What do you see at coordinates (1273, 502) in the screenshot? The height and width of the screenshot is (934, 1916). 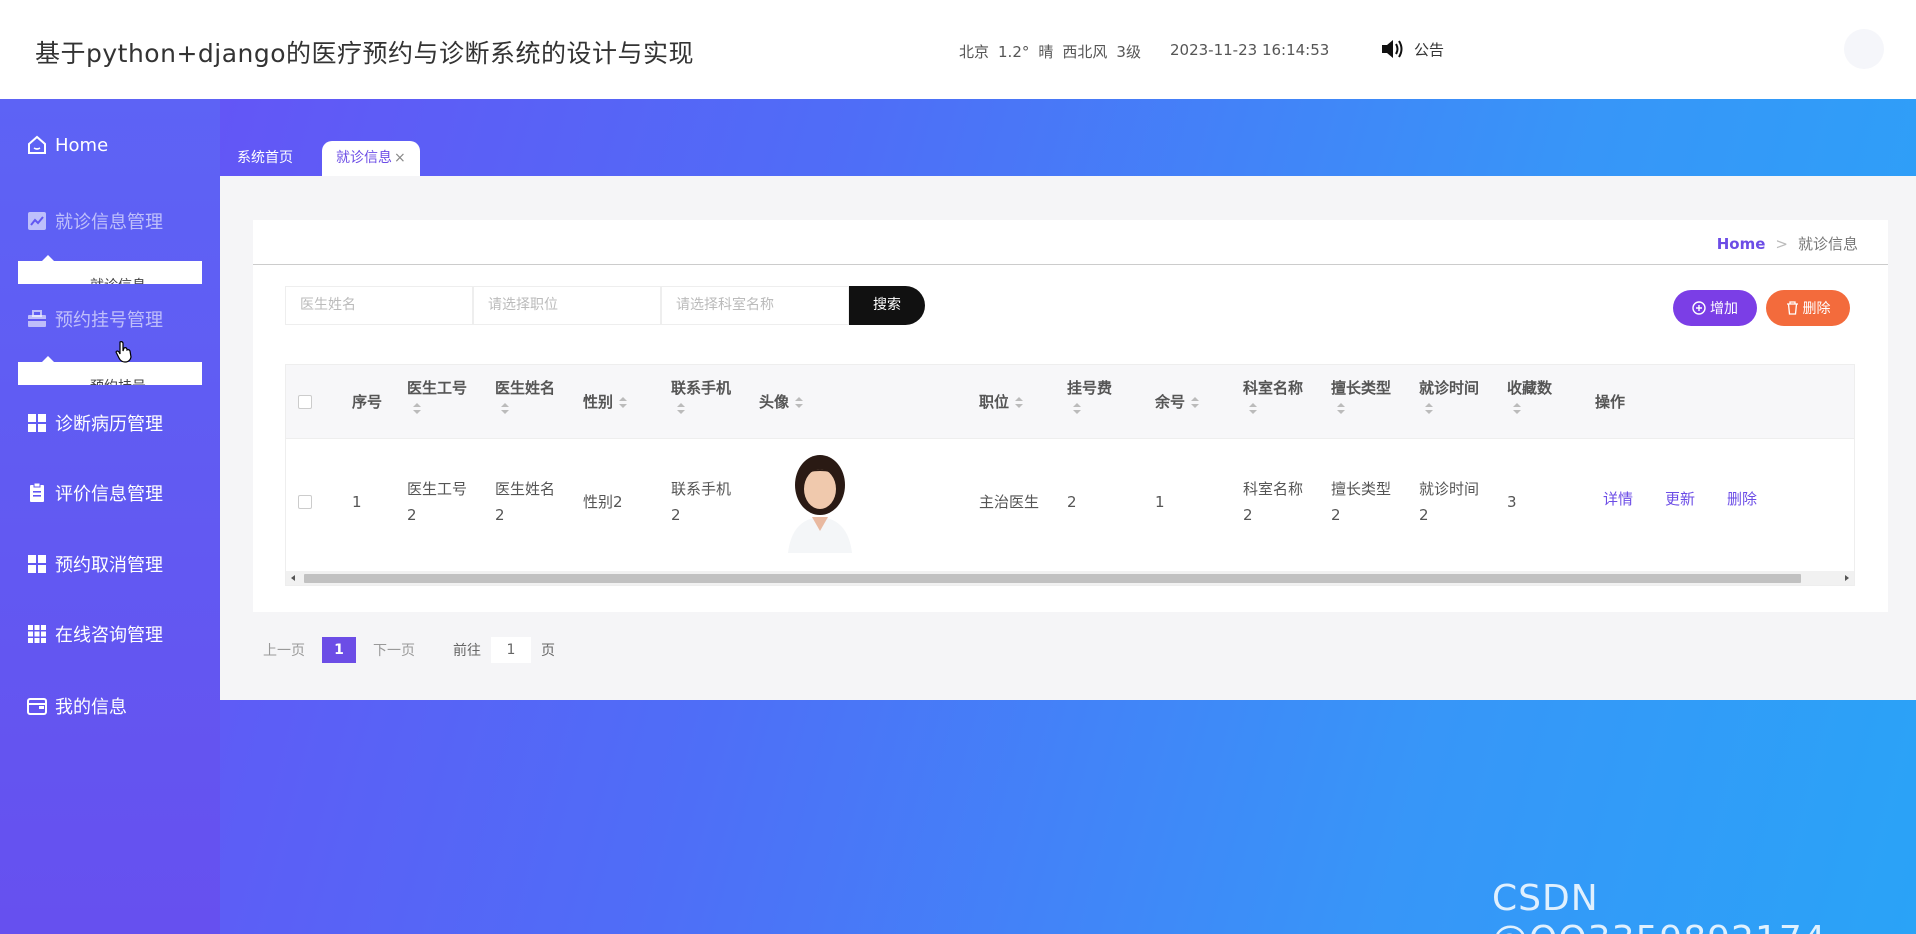 I see `cell-dept: 科室名称 2` at bounding box center [1273, 502].